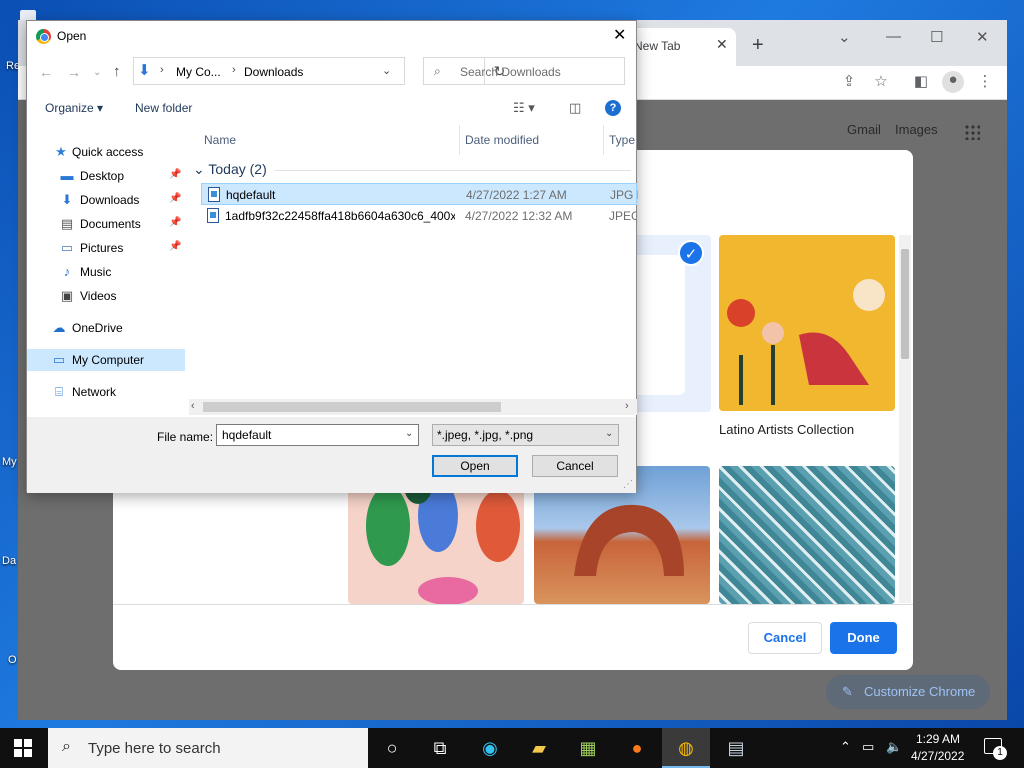  I want to click on bookmark-star-icon: ☆, so click(881, 82).